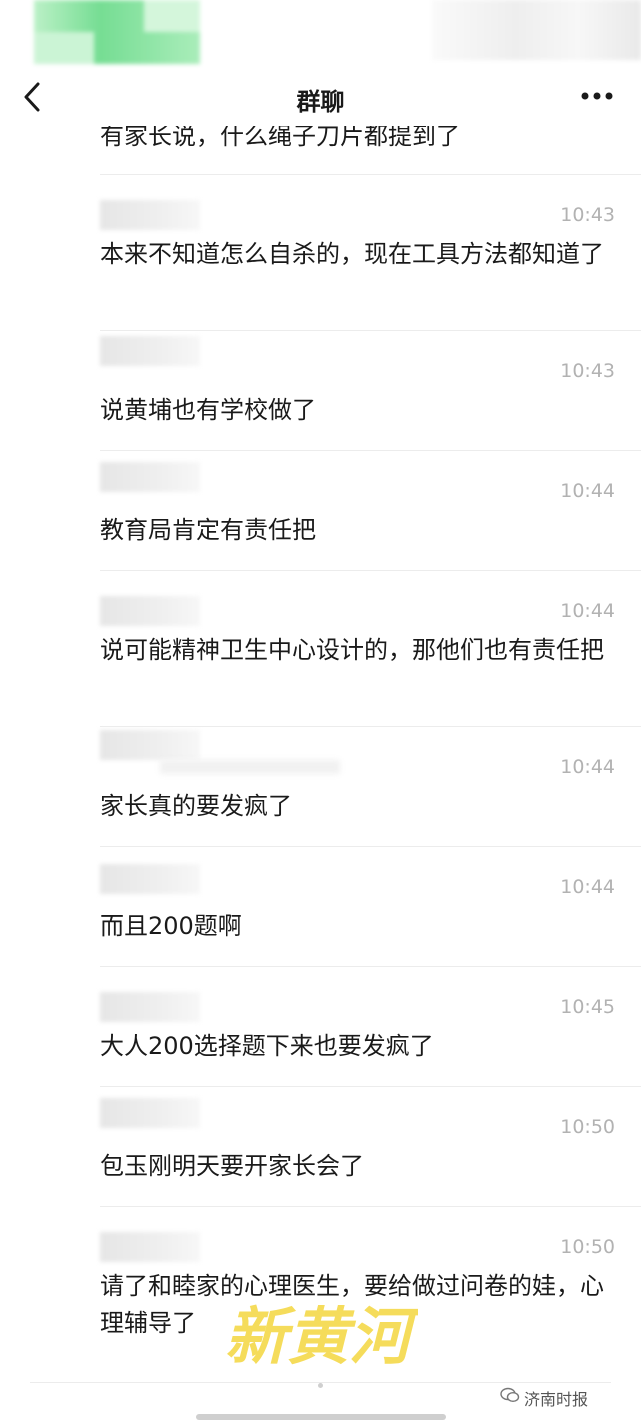 The image size is (641, 1424). What do you see at coordinates (320, 35) in the screenshot?
I see `status-bar` at bounding box center [320, 35].